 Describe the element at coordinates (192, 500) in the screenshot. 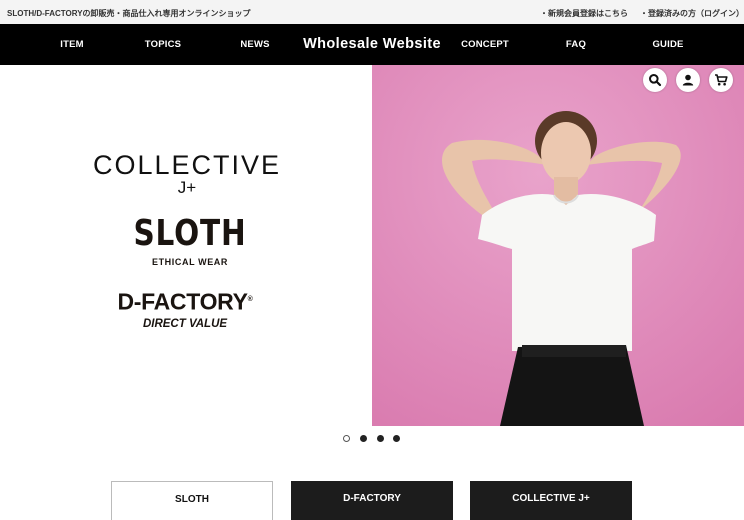

I see `tab-sloth: SLOTH` at that location.